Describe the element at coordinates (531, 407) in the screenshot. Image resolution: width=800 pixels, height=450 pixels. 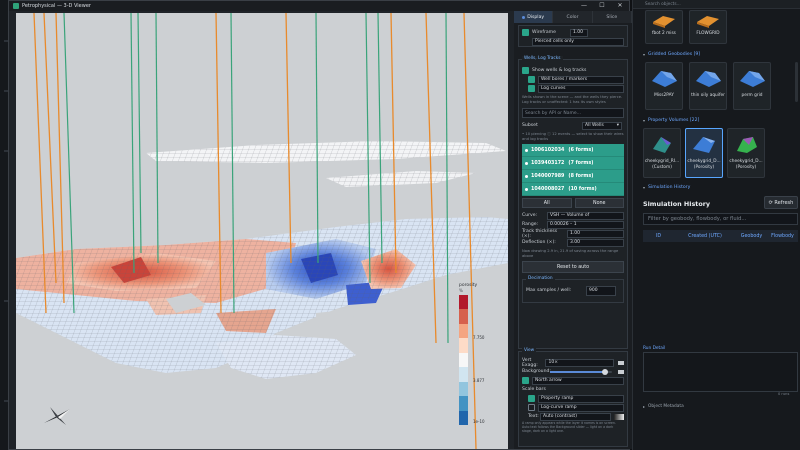
I see `log-curve-ramp-checkbox` at that location.